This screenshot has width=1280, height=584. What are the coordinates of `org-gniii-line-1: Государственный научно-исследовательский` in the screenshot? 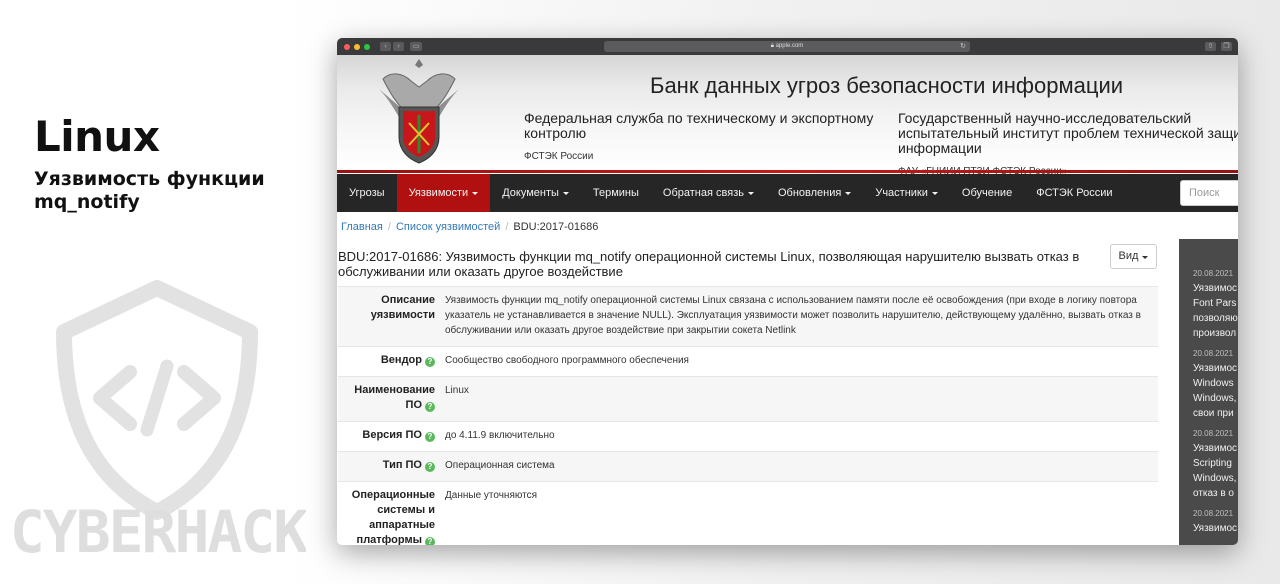 It's located at (1045, 118).